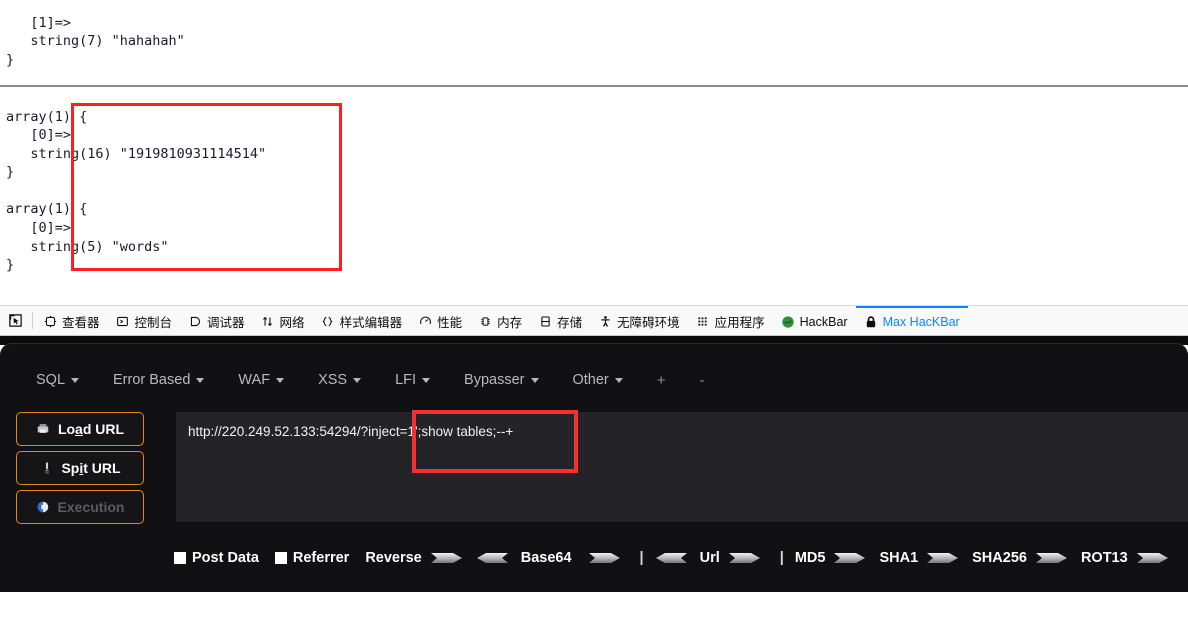 The width and height of the screenshot is (1188, 627). I want to click on menu-label: XSS, so click(333, 380).